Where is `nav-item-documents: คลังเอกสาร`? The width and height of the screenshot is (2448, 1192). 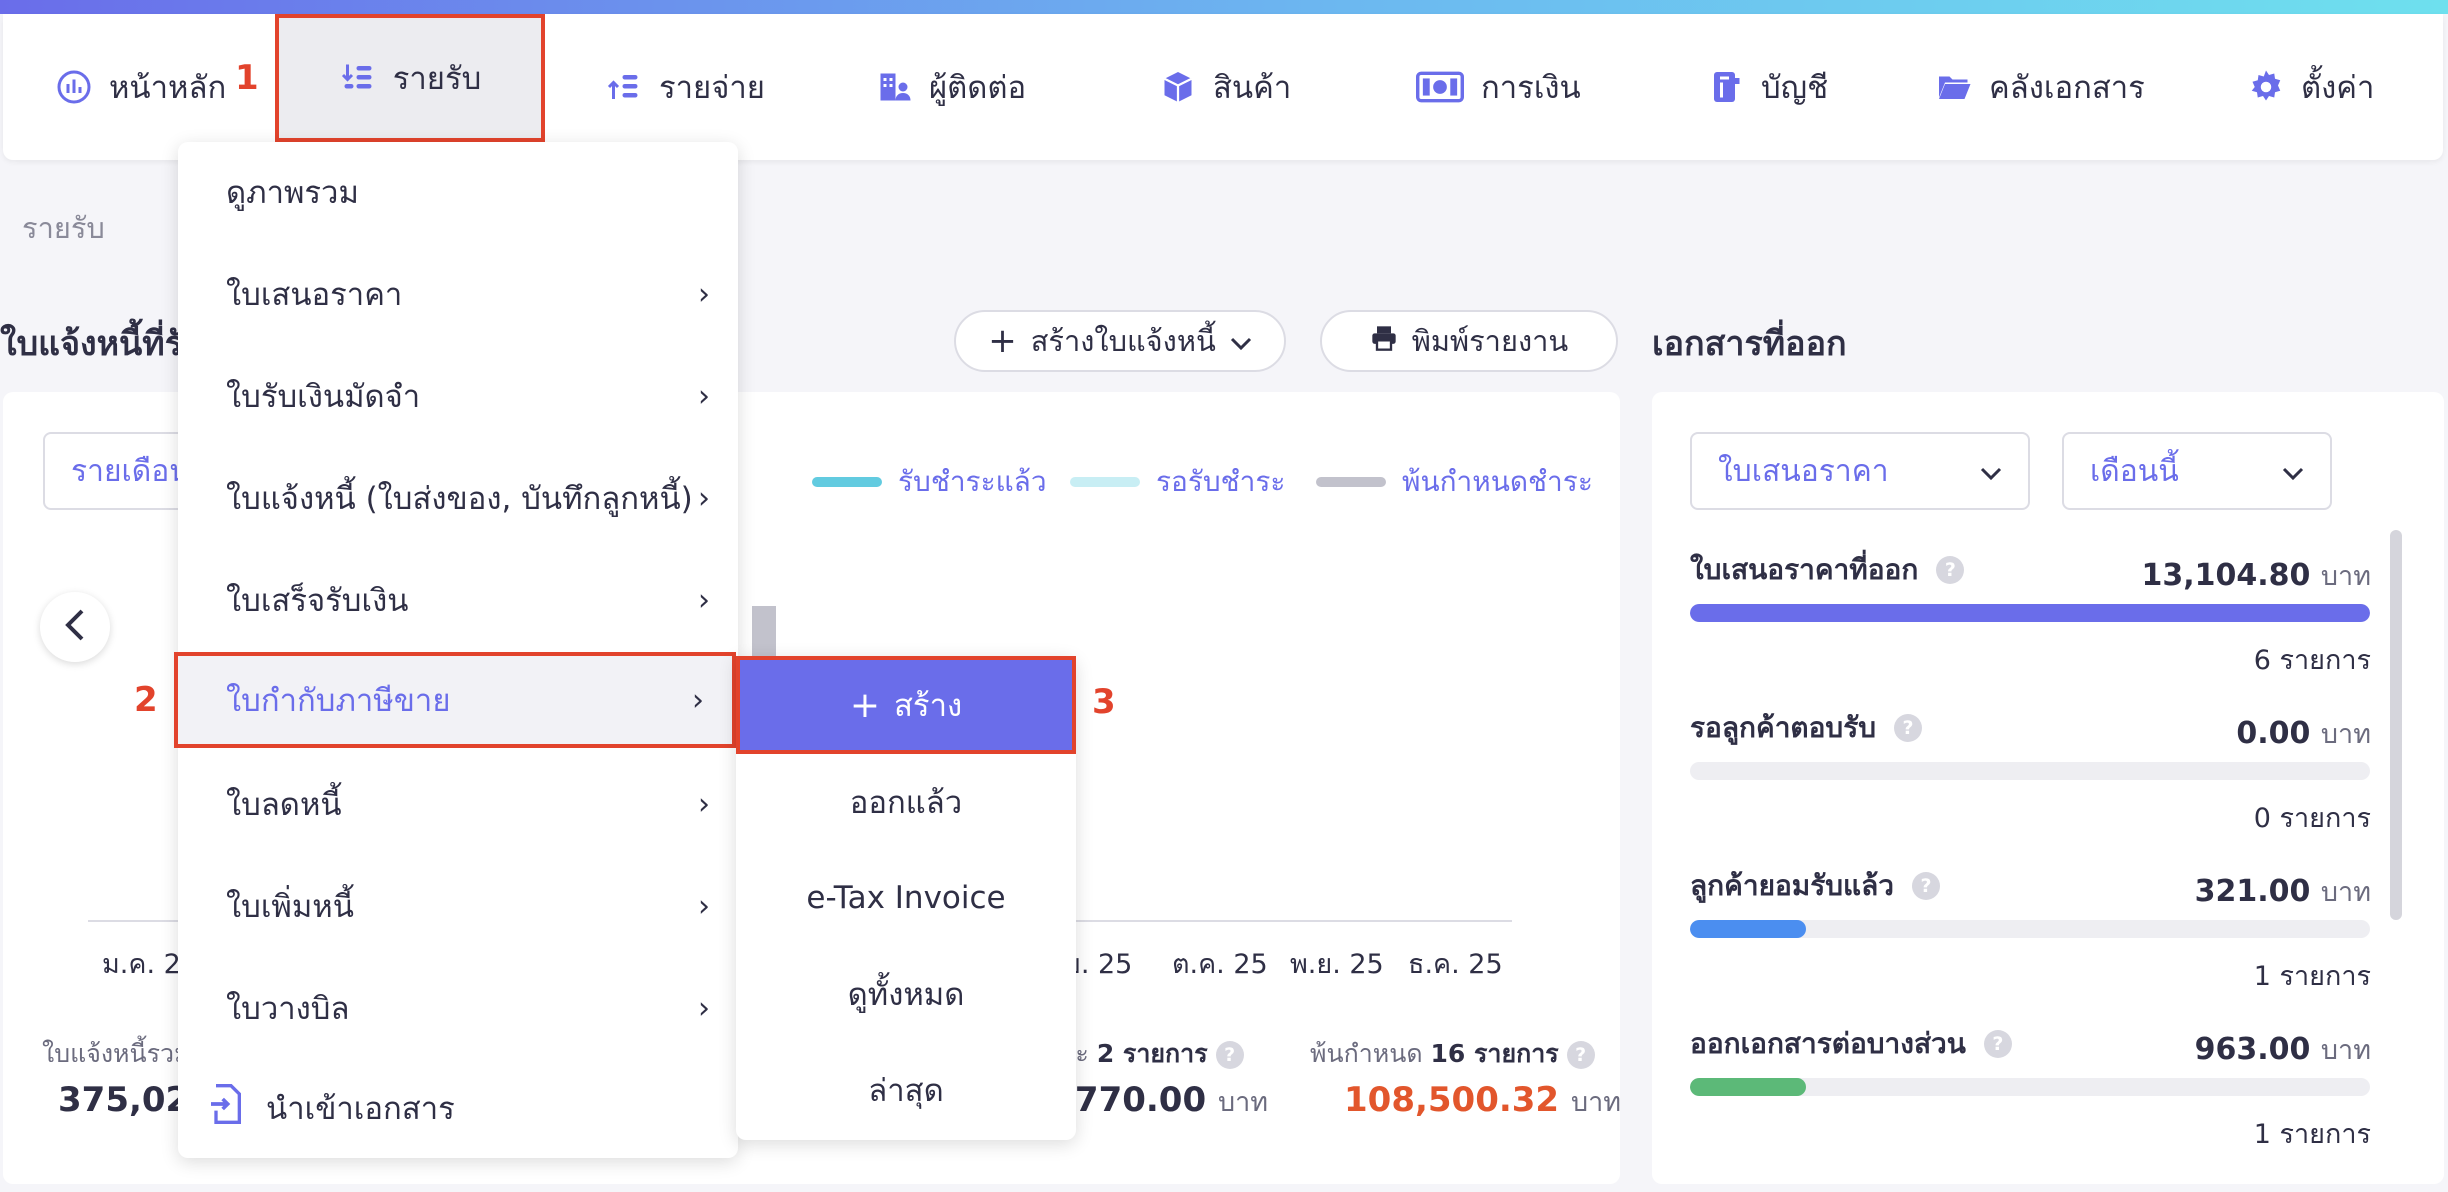
nav-item-documents: คลังเอกสาร is located at coordinates (2040, 87).